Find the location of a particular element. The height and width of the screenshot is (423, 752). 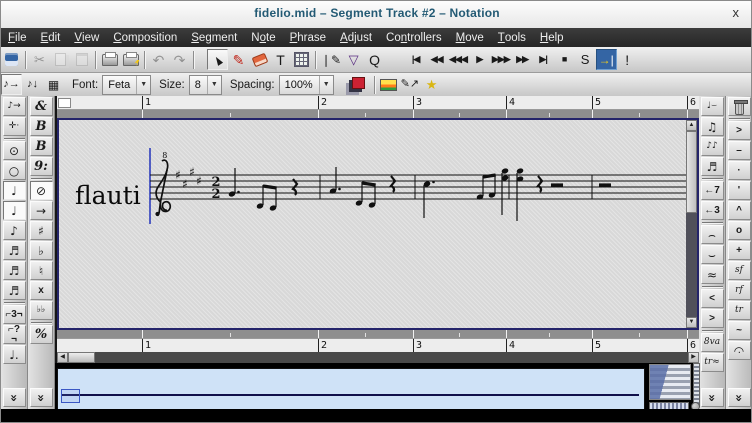

menu-file: File is located at coordinates (17, 37).